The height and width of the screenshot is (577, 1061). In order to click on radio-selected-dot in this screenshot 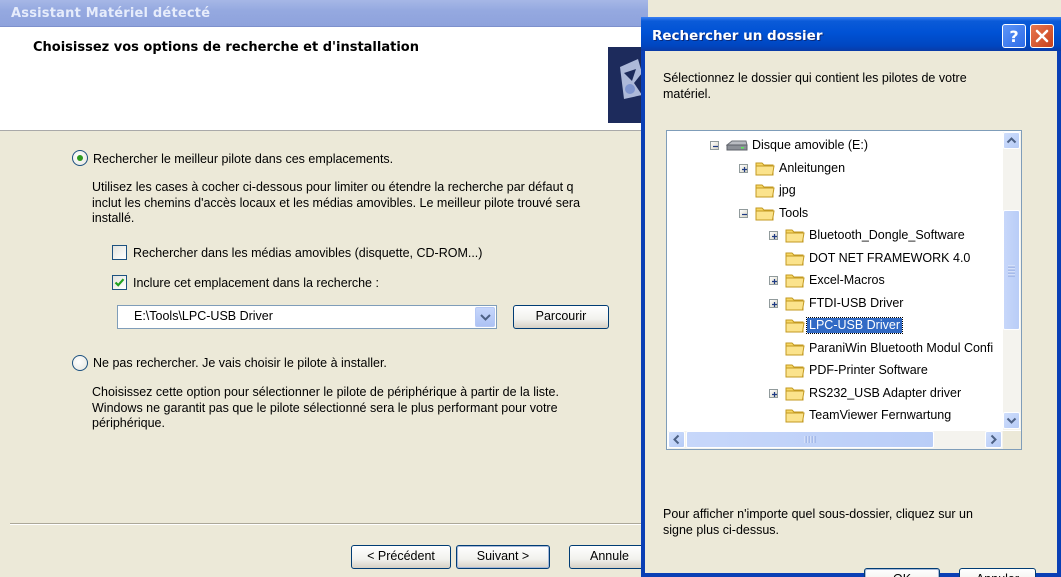, I will do `click(80, 158)`.